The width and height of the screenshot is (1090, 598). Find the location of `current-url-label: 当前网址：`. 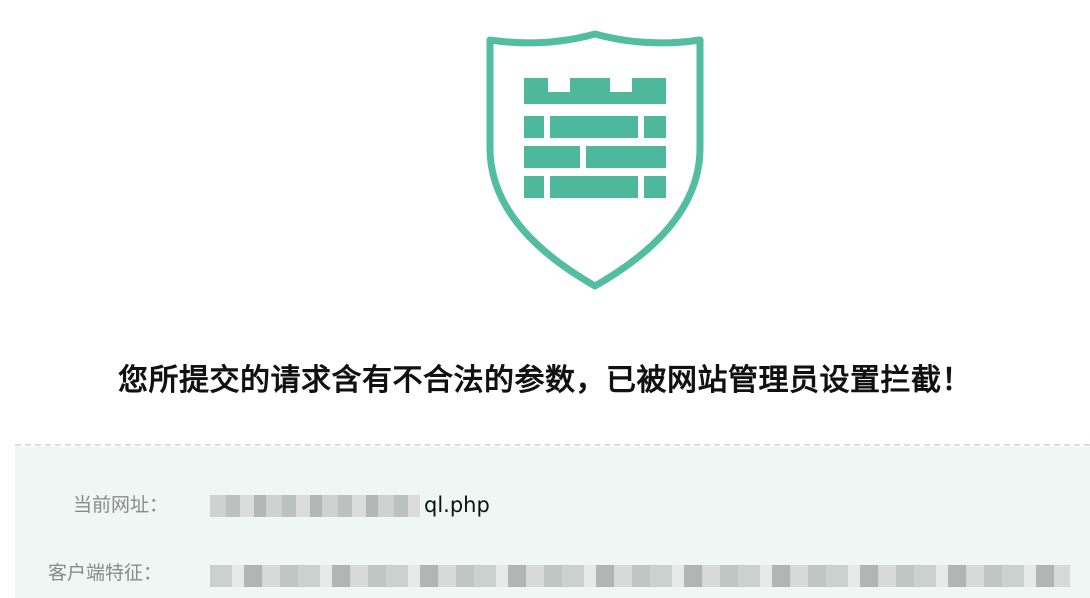

current-url-label: 当前网址： is located at coordinates (121, 505).